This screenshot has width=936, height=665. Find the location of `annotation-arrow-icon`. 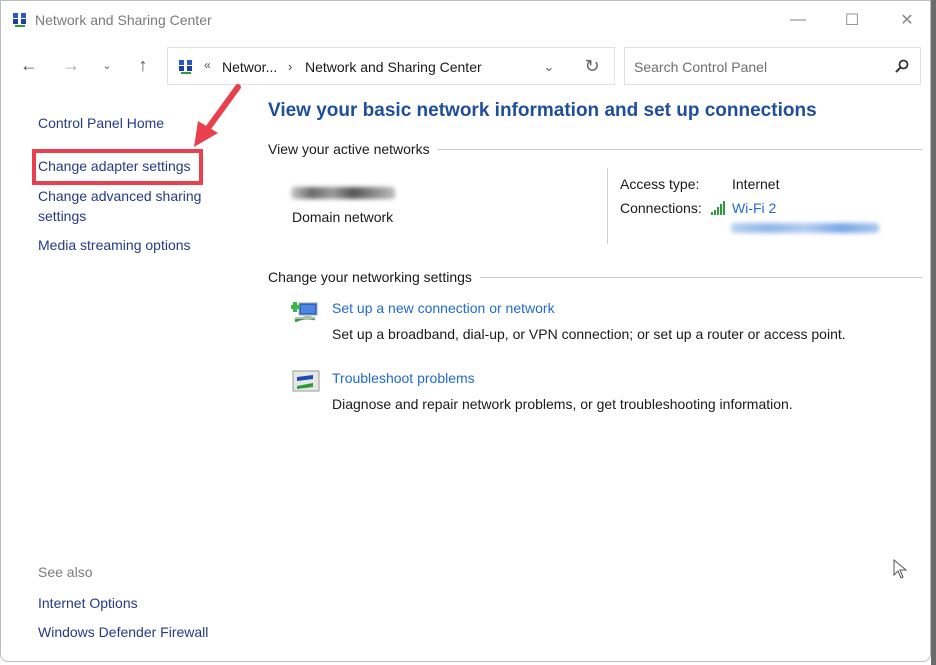

annotation-arrow-icon is located at coordinates (217, 115).